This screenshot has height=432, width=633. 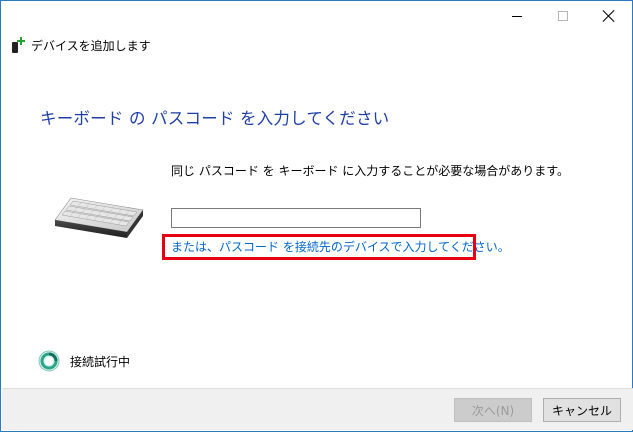 What do you see at coordinates (91, 46) in the screenshot?
I see `window-title: デバイスを追加します` at bounding box center [91, 46].